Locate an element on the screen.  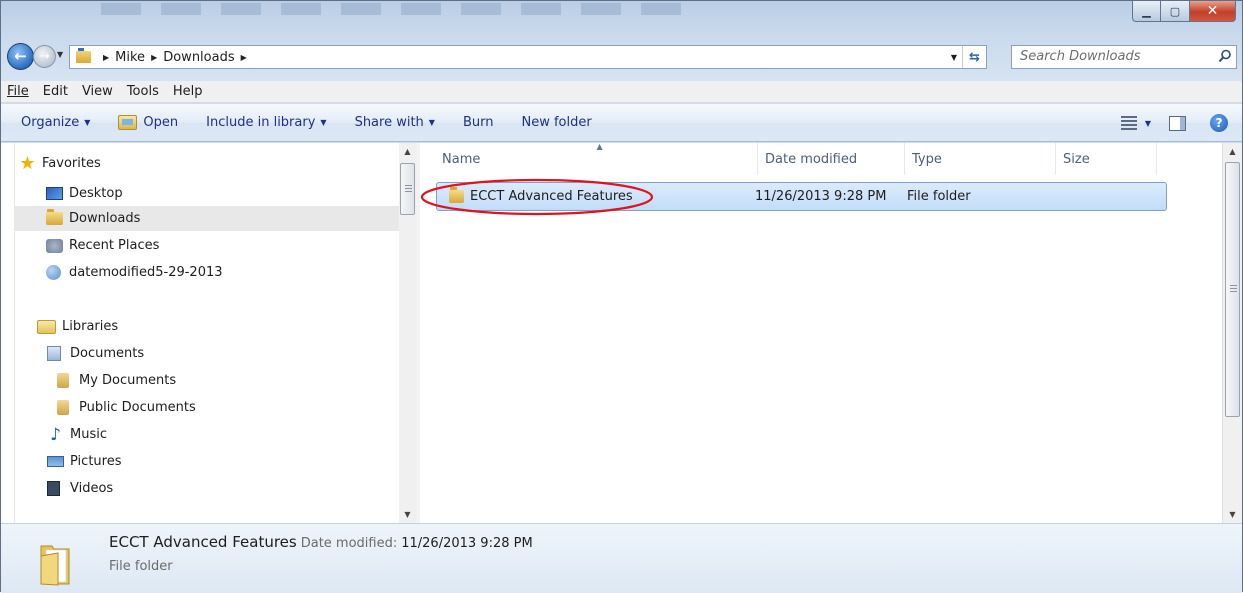
new-folder-button: New folder is located at coordinates (556, 122).